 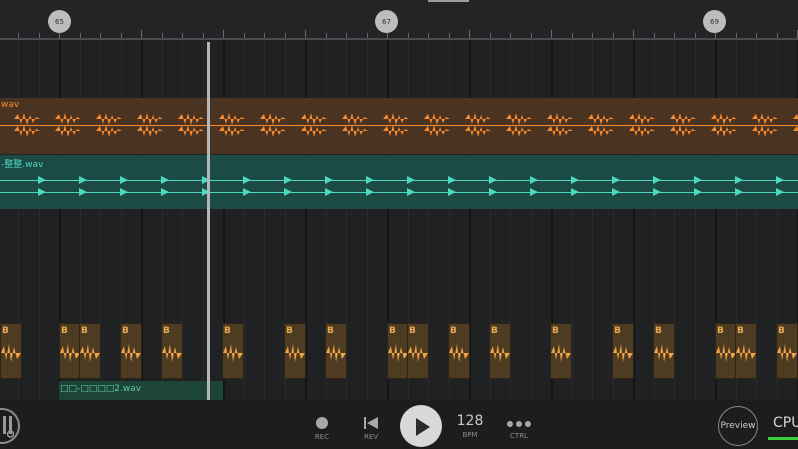 I want to click on mixer-button, so click(x=10, y=426).